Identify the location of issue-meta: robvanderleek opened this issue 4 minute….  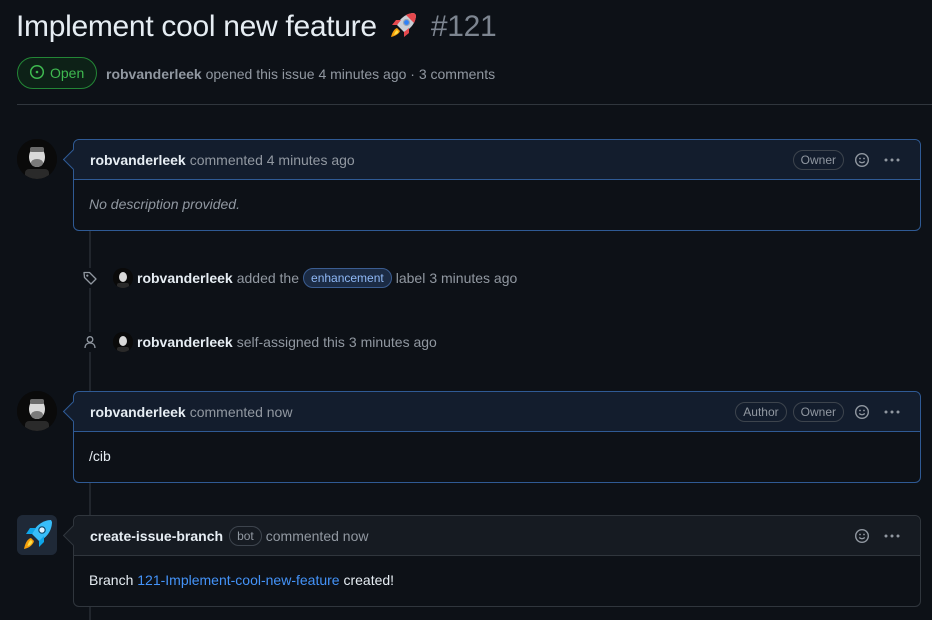
(300, 74).